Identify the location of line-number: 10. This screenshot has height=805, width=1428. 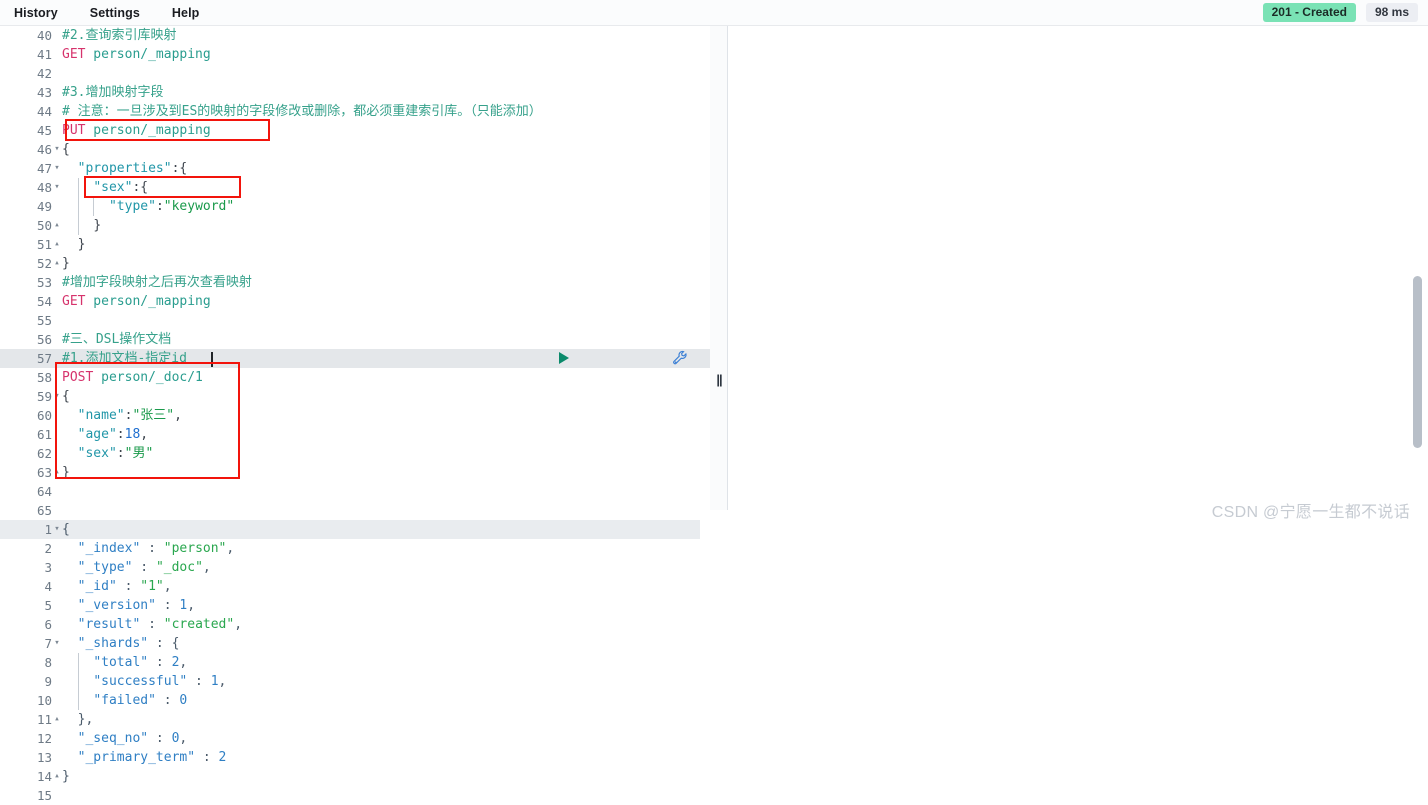
(44, 700).